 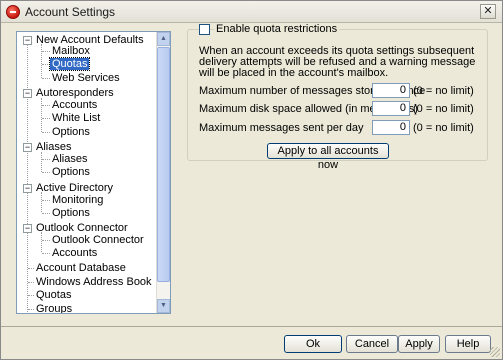 What do you see at coordinates (75, 93) in the screenshot?
I see `tree-node-label: Autoresponders` at bounding box center [75, 93].